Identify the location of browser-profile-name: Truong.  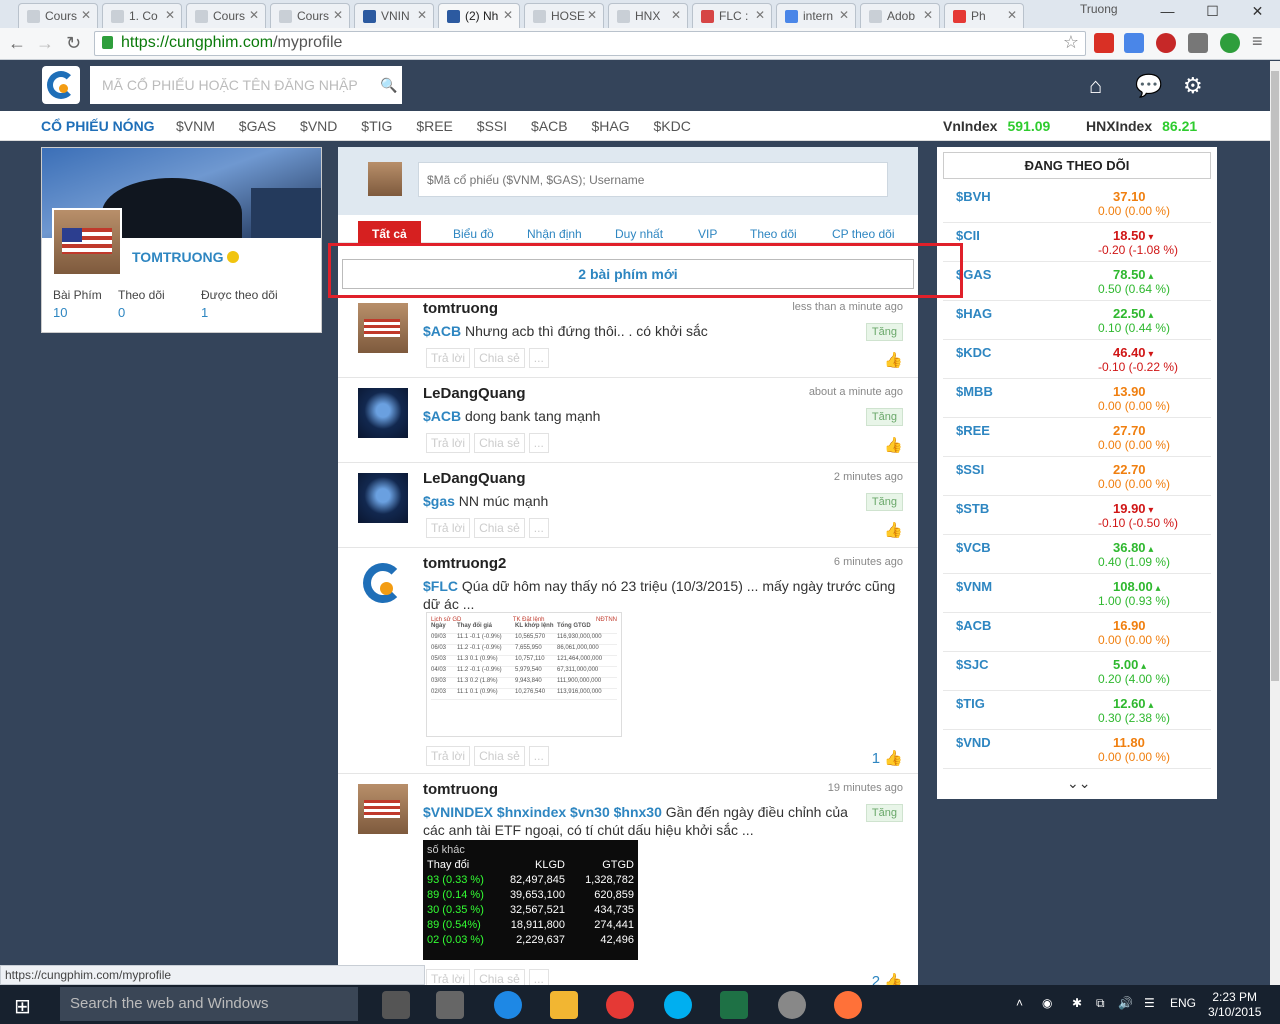
(1099, 9).